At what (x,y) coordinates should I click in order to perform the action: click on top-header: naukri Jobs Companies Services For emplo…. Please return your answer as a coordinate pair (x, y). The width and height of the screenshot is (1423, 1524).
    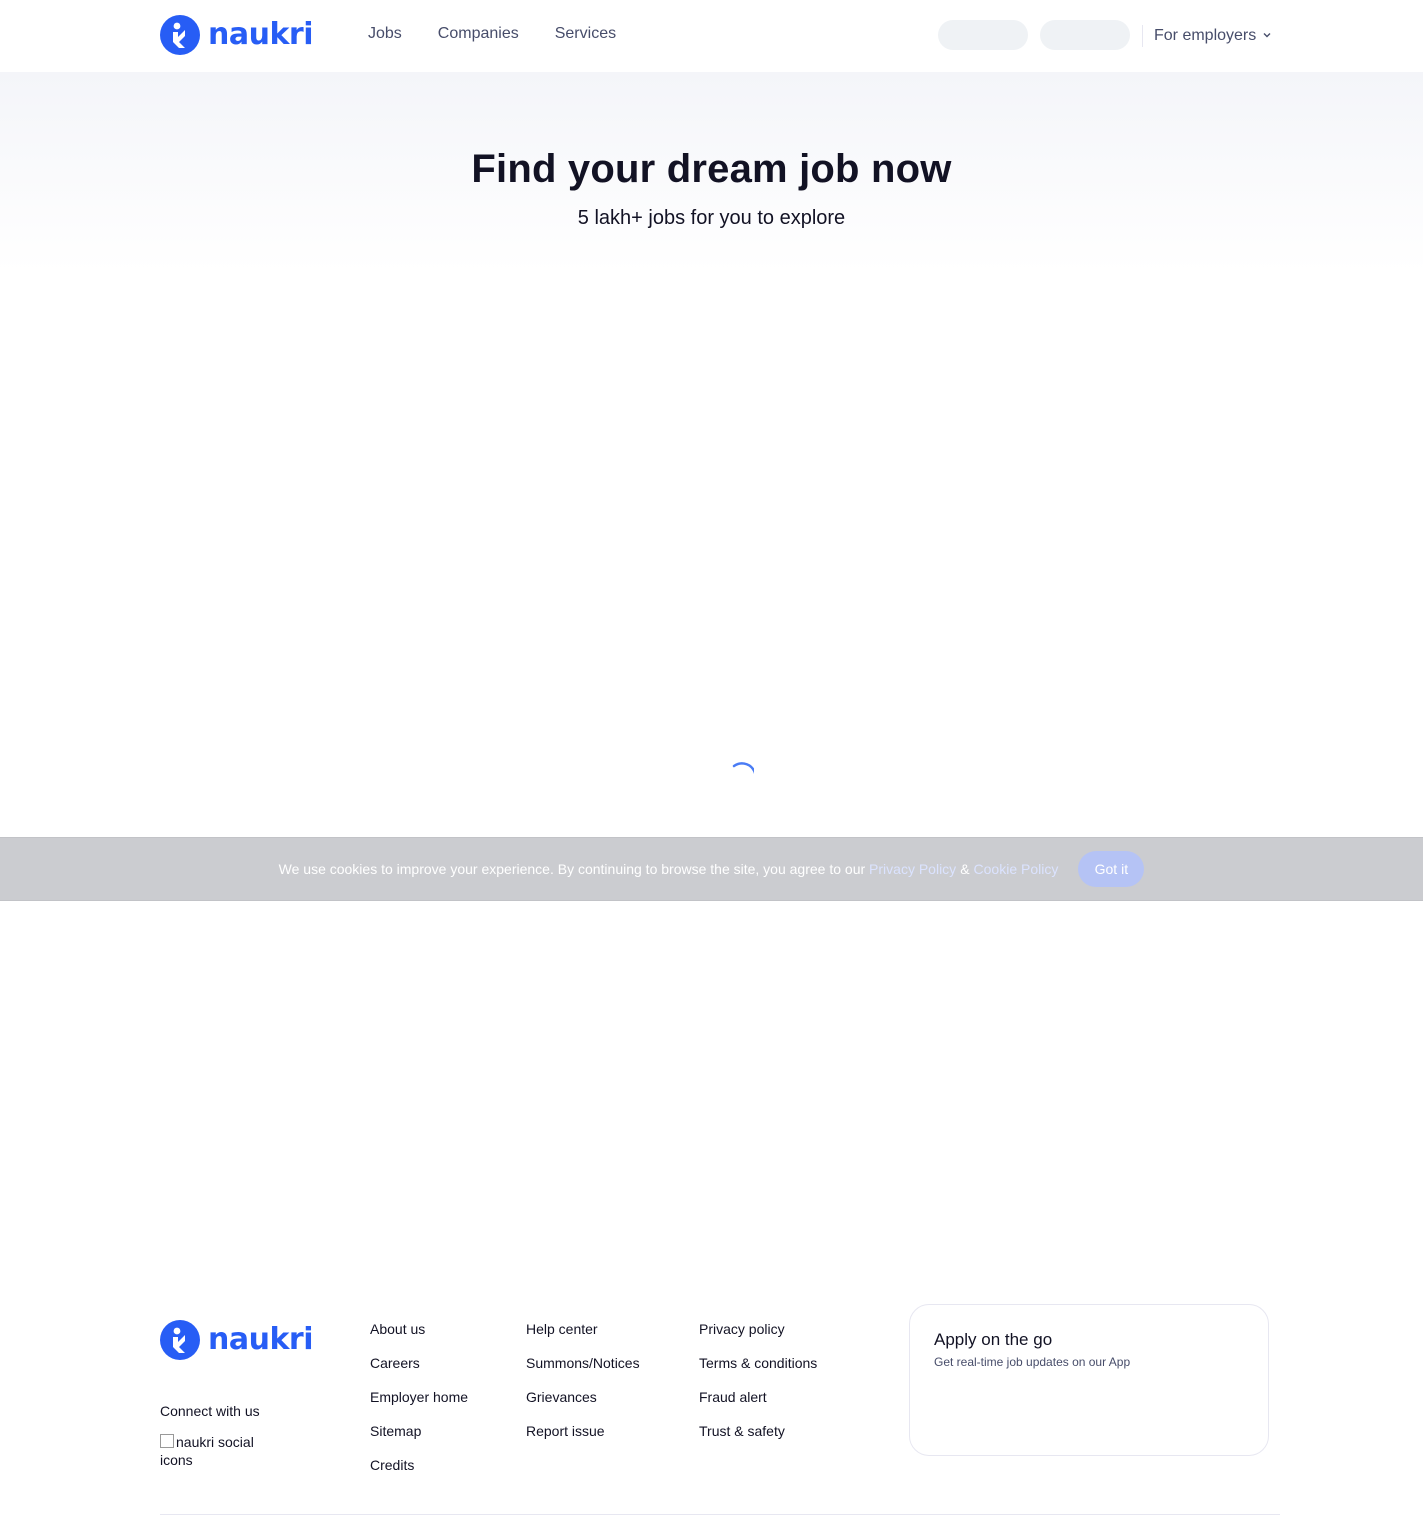
    Looking at the image, I should click on (711, 36).